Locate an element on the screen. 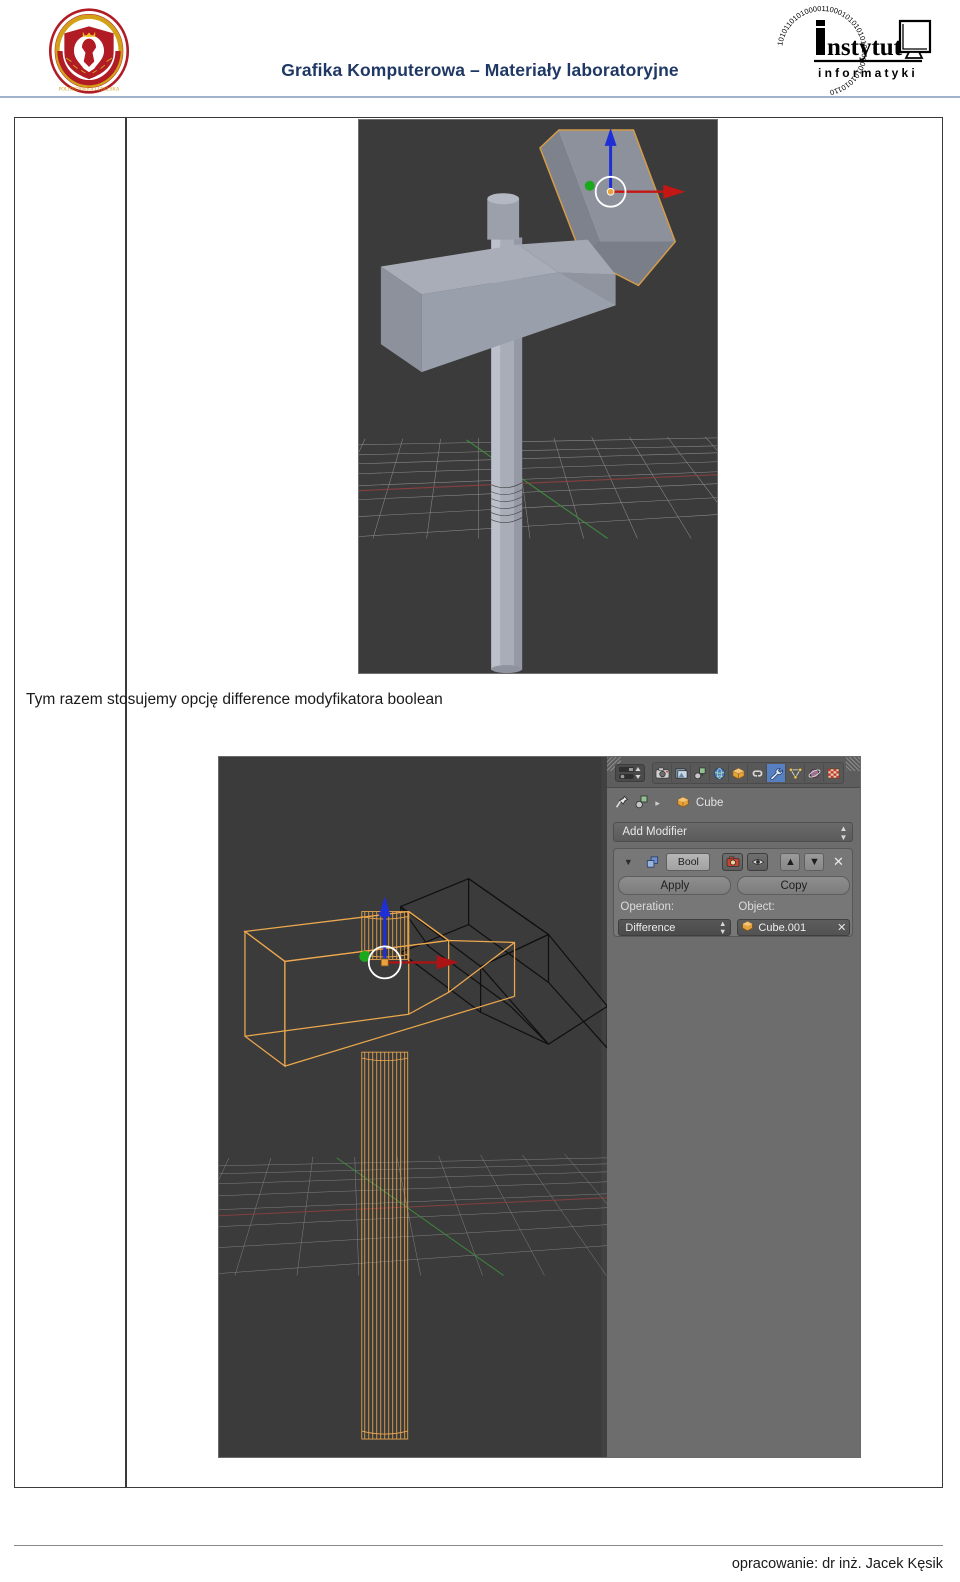 The height and width of the screenshot is (1582, 960). svg-text: nstytut is located at coordinates (865, 47).